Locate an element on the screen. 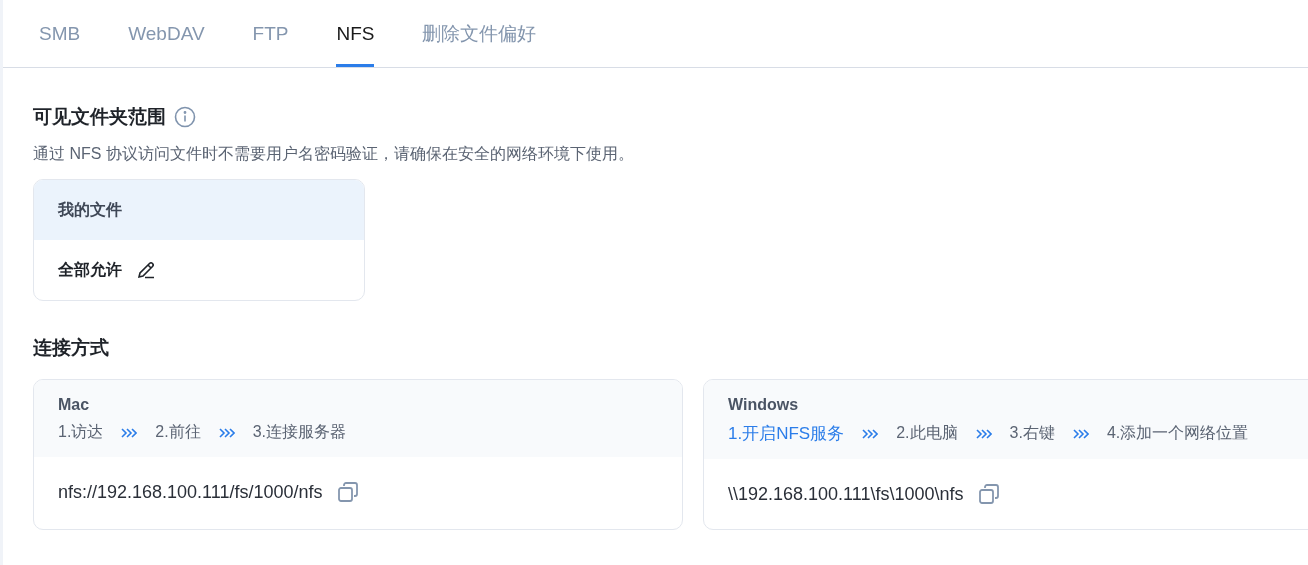  address-text: nfs://192.168.100.111/fs/1000/nfs is located at coordinates (190, 492).